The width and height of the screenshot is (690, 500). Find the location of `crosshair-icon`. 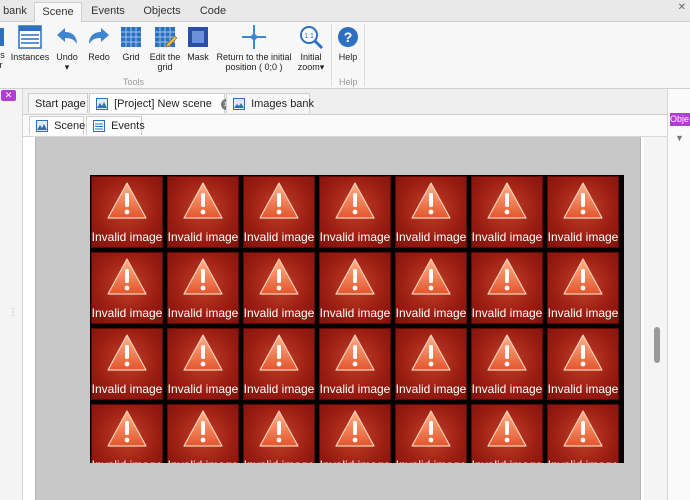

crosshair-icon is located at coordinates (254, 37).